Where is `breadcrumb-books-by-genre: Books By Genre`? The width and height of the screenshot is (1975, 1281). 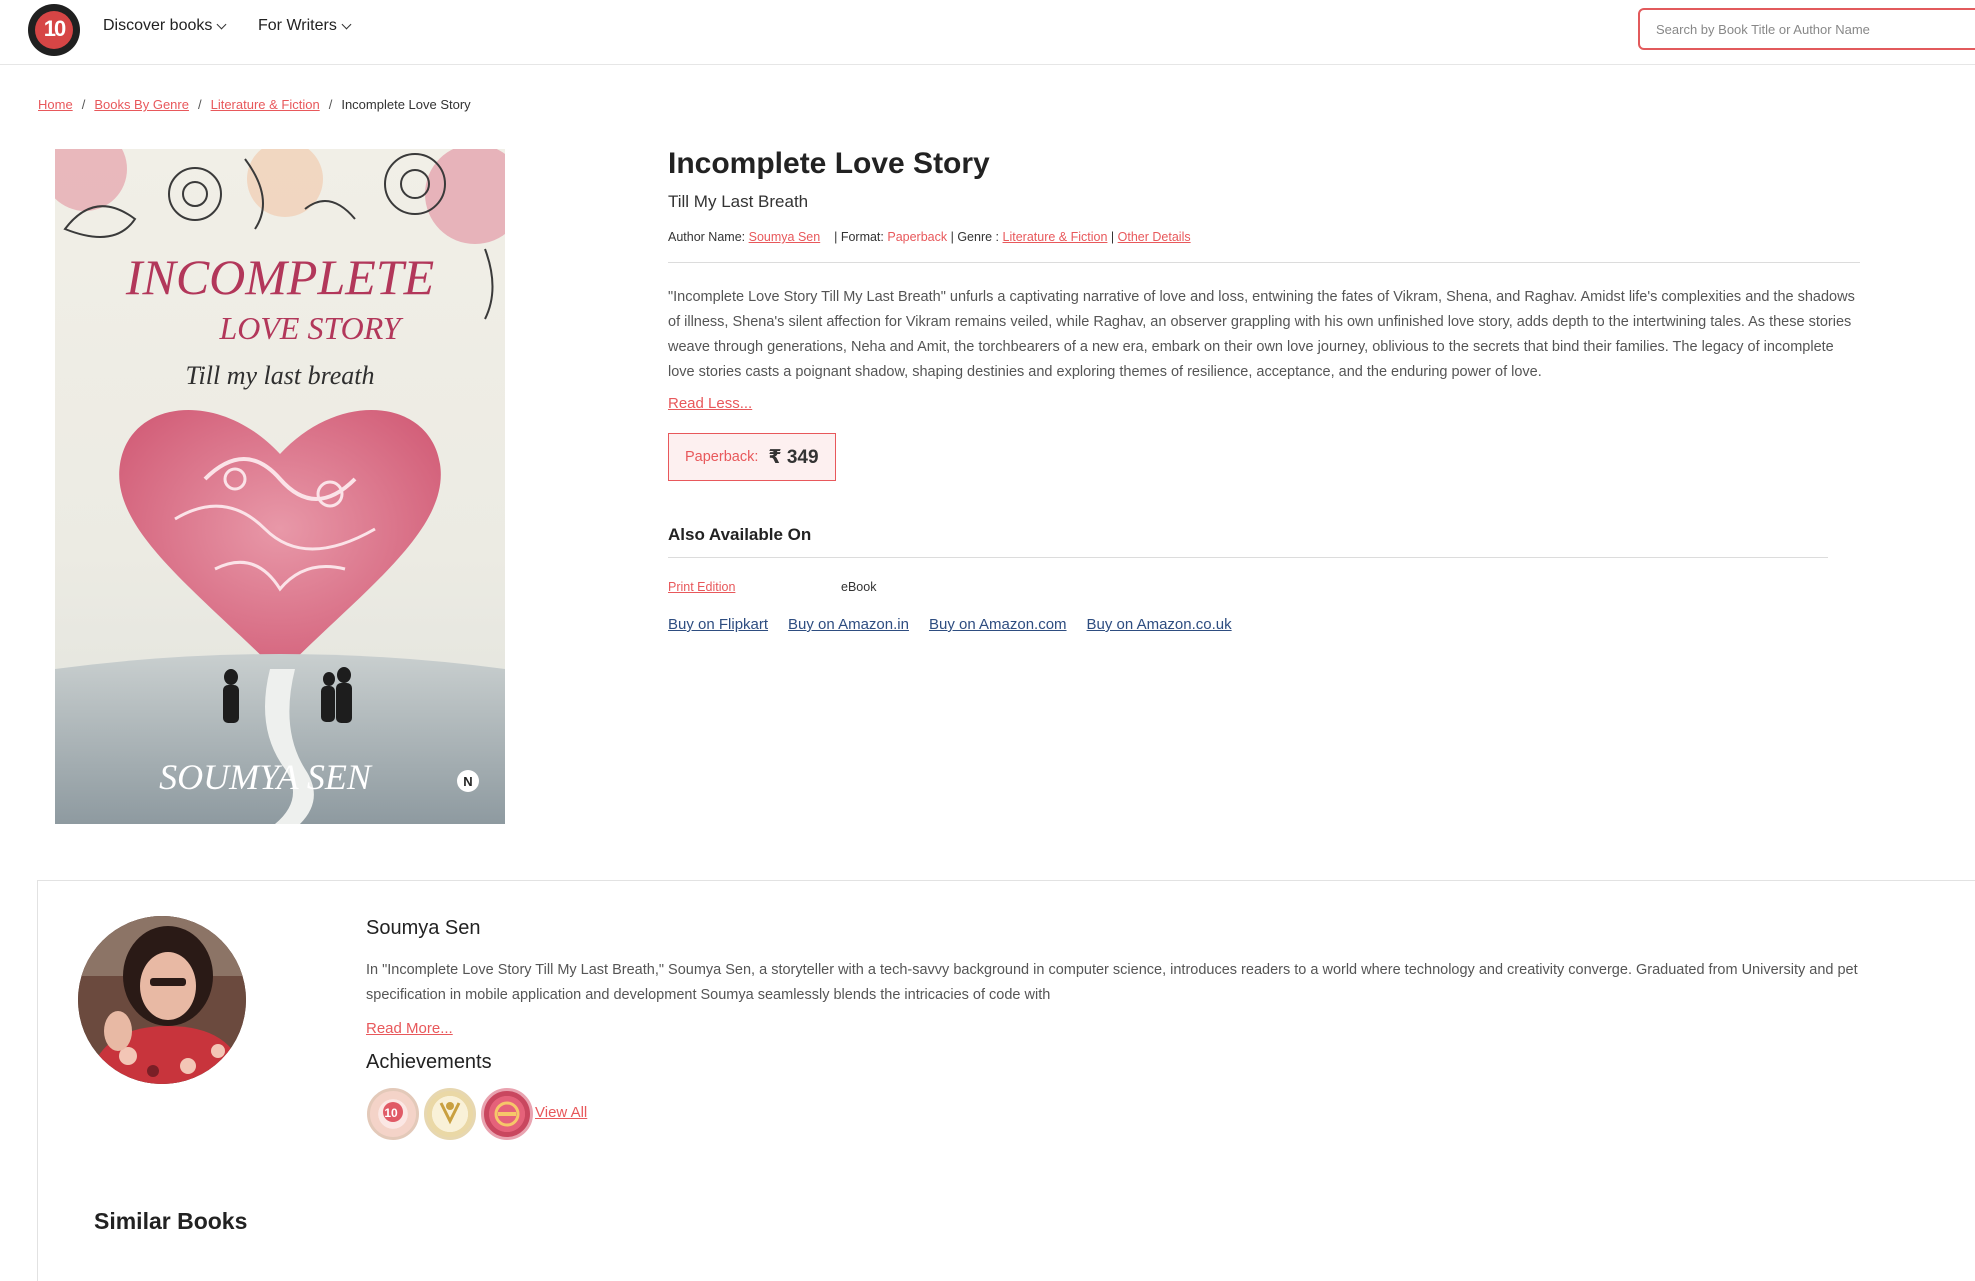
breadcrumb-books-by-genre: Books By Genre is located at coordinates (141, 104).